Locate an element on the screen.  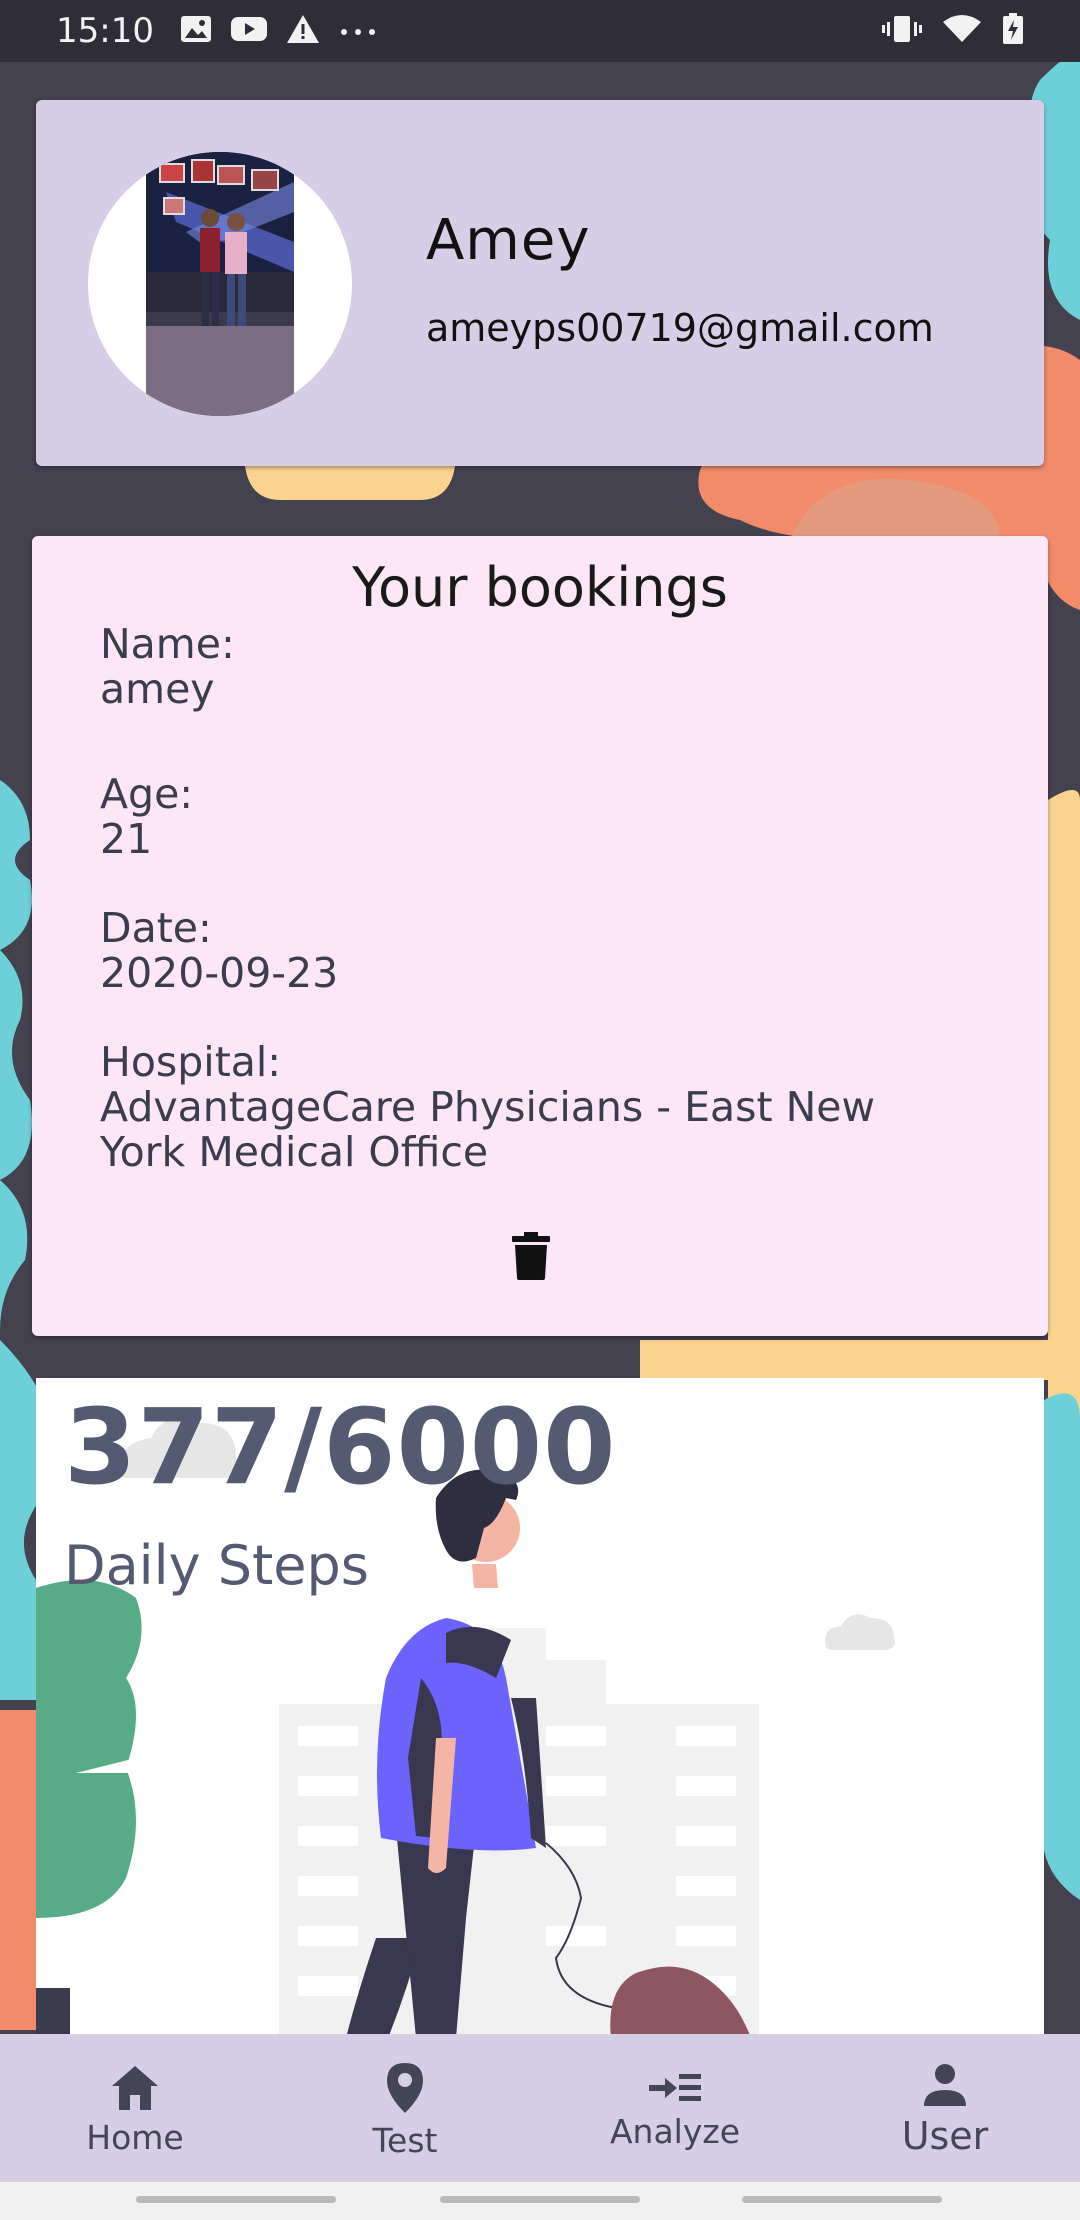
booking-date-value: 2020-09-23 is located at coordinates (219, 973).